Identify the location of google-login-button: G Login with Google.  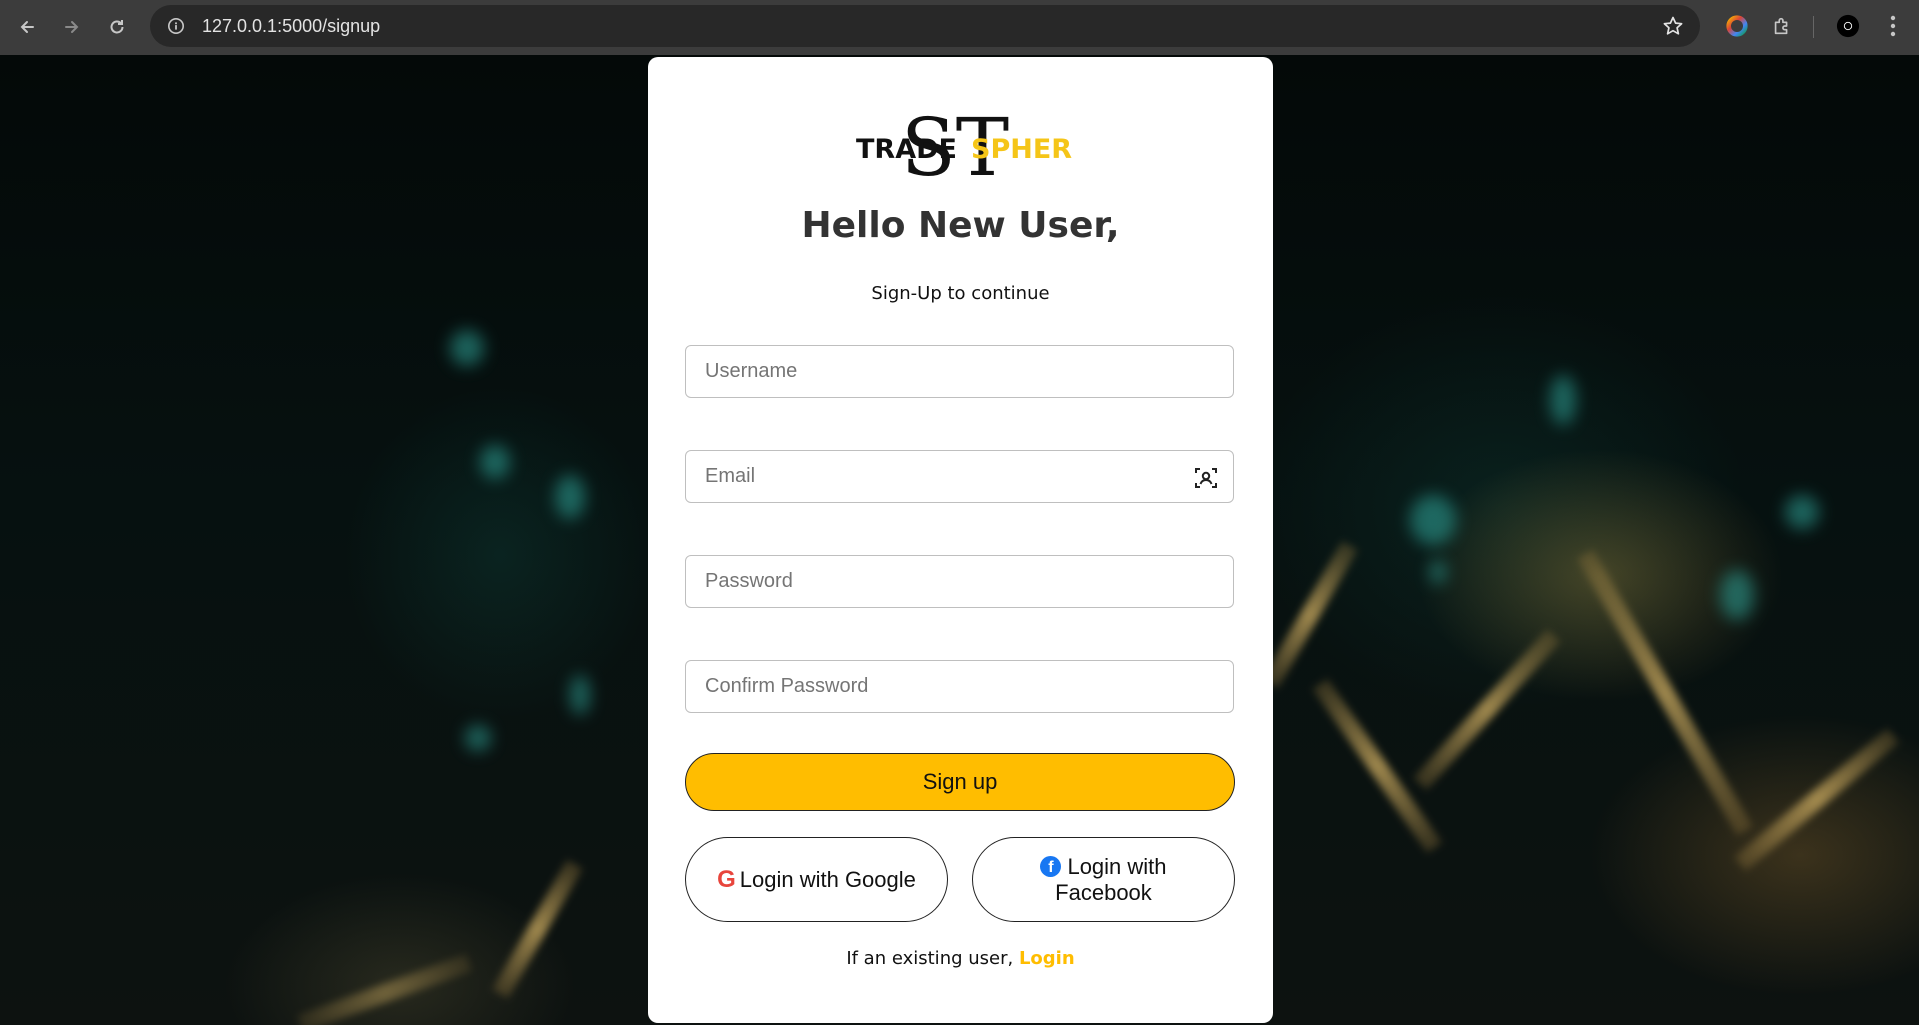
(816, 879).